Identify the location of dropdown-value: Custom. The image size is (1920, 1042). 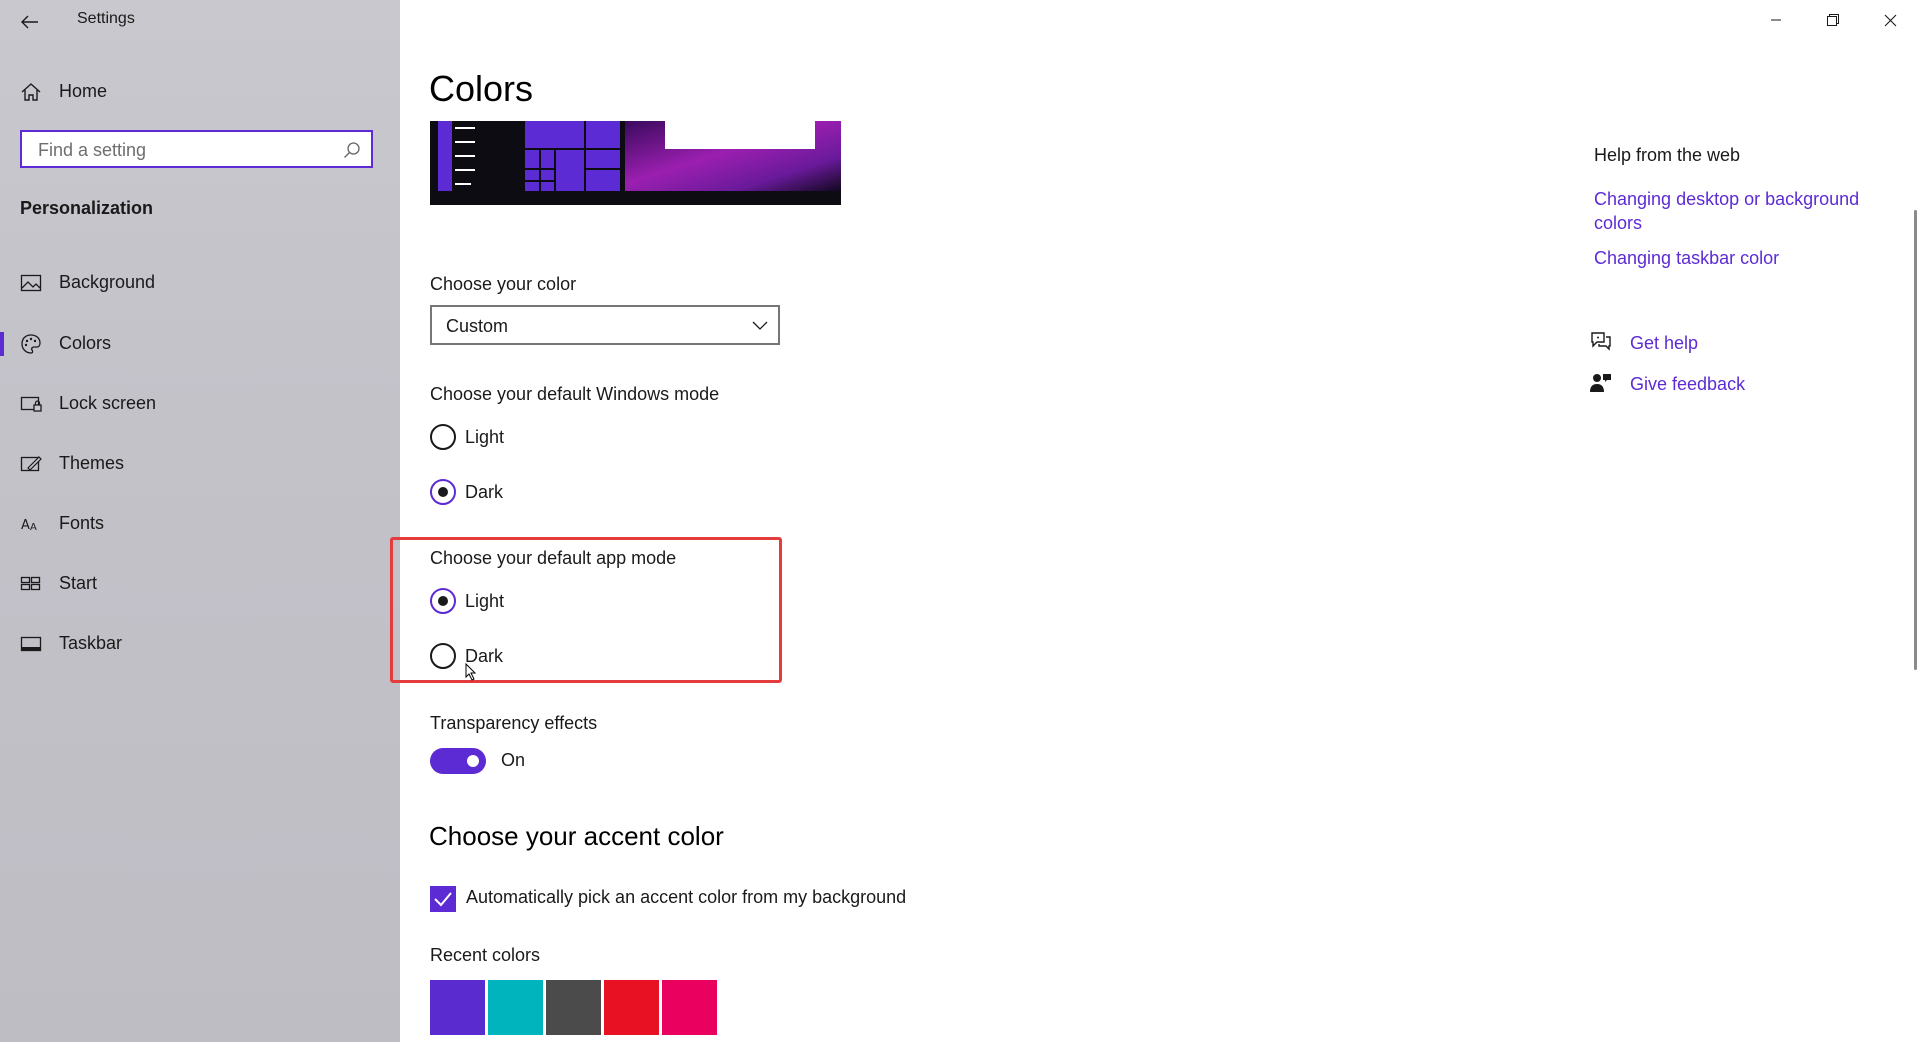
(477, 326).